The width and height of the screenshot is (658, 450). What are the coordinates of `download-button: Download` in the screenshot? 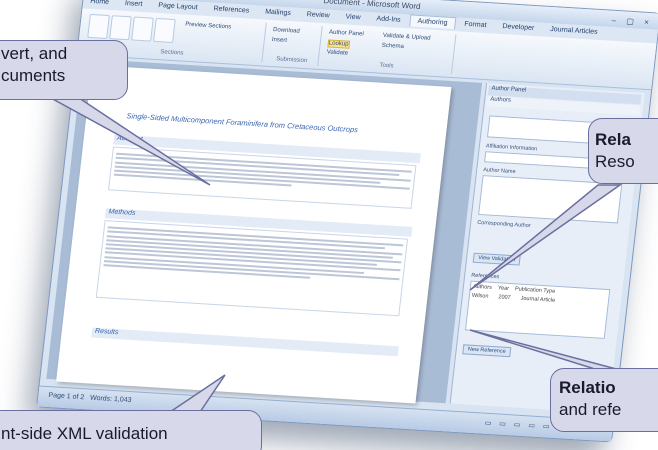 It's located at (286, 31).